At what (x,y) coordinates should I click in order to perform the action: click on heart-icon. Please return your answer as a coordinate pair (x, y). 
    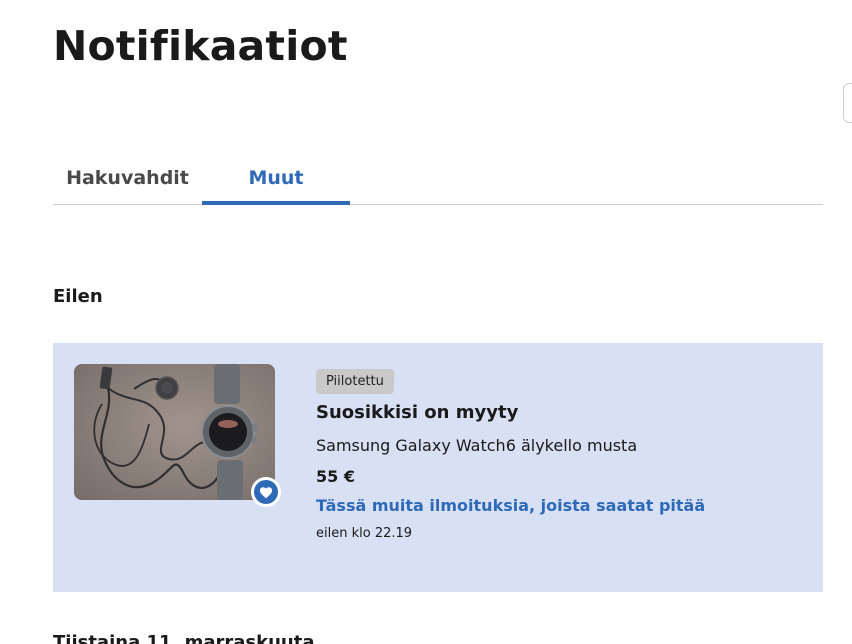
    Looking at the image, I should click on (266, 492).